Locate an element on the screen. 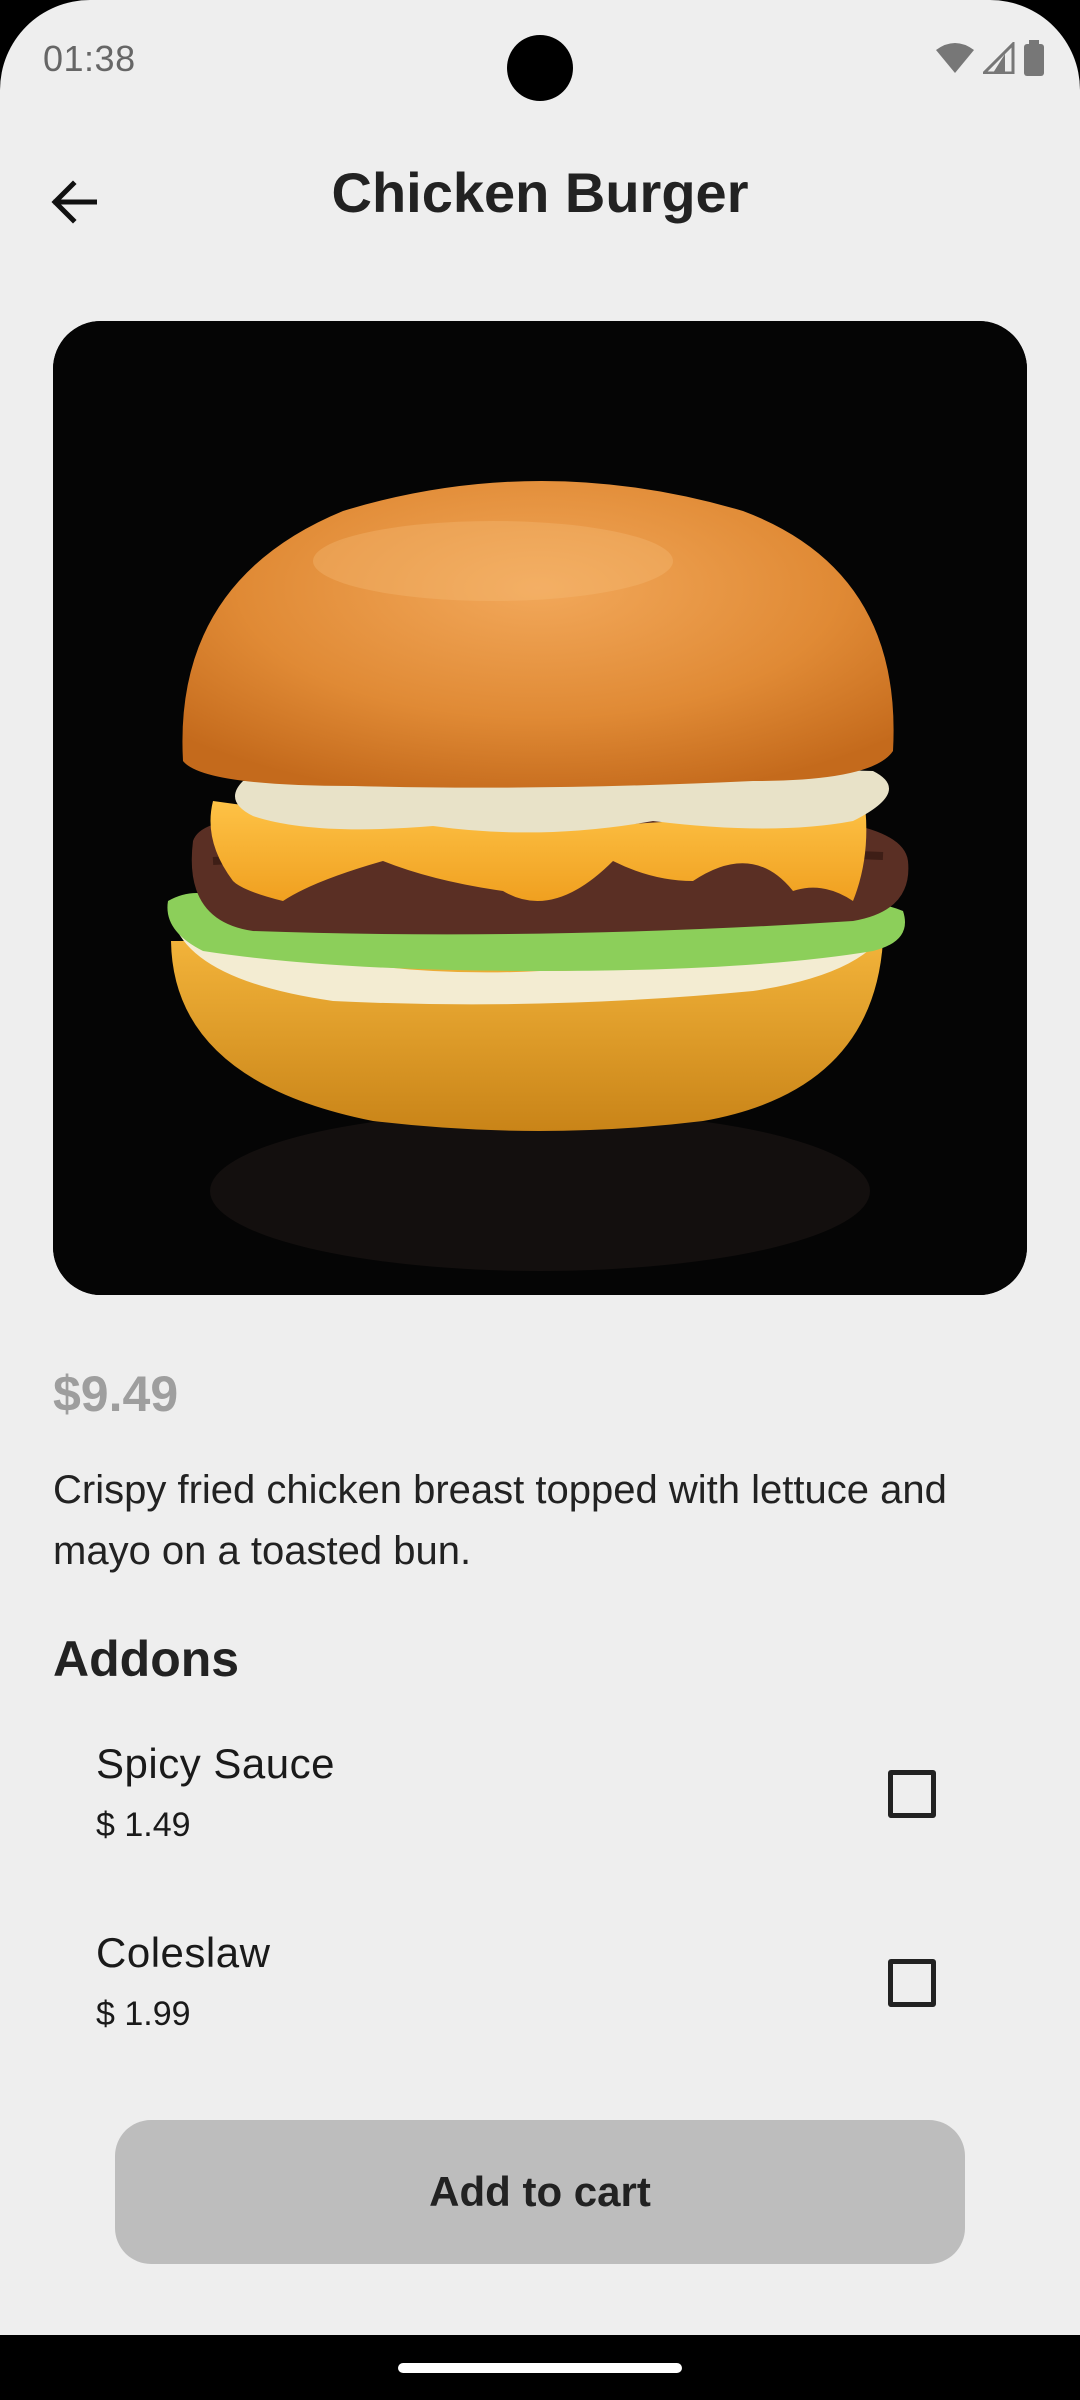  addon-name: Coleslaw is located at coordinates (183, 1952).